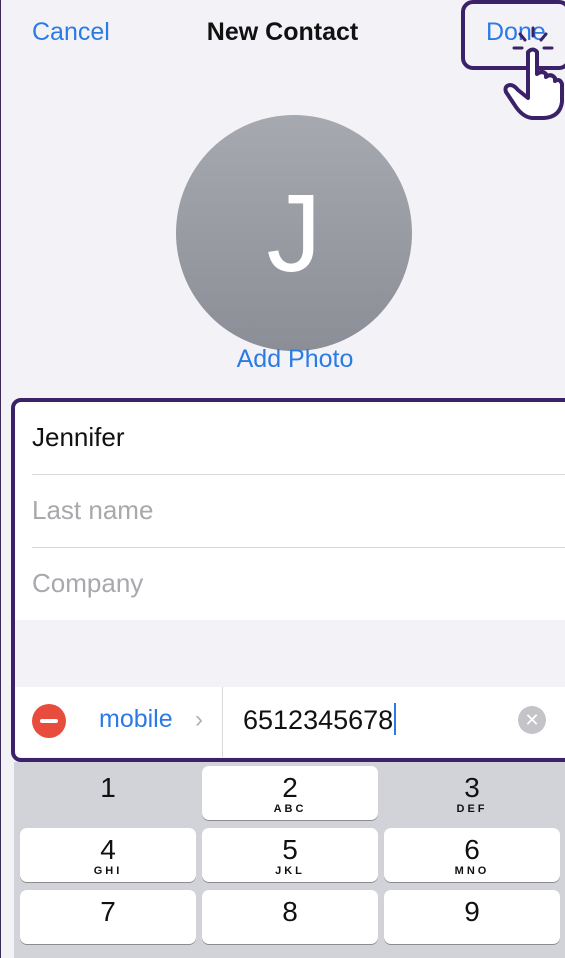  What do you see at coordinates (199, 719) in the screenshot?
I see `chevron-right-icon: ›` at bounding box center [199, 719].